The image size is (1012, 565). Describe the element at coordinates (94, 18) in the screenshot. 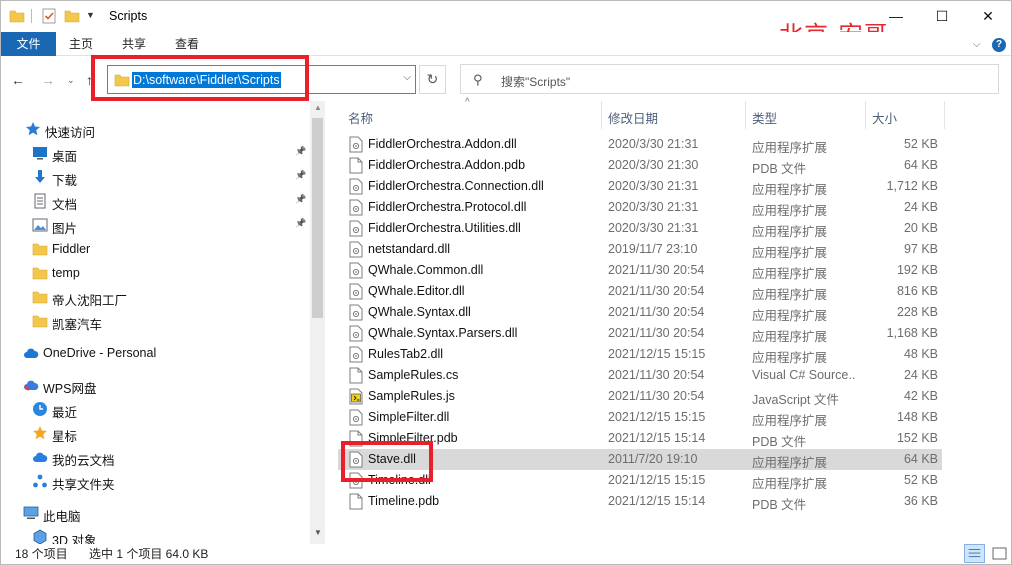

I see `customize-toolbar-icon: ▼` at that location.